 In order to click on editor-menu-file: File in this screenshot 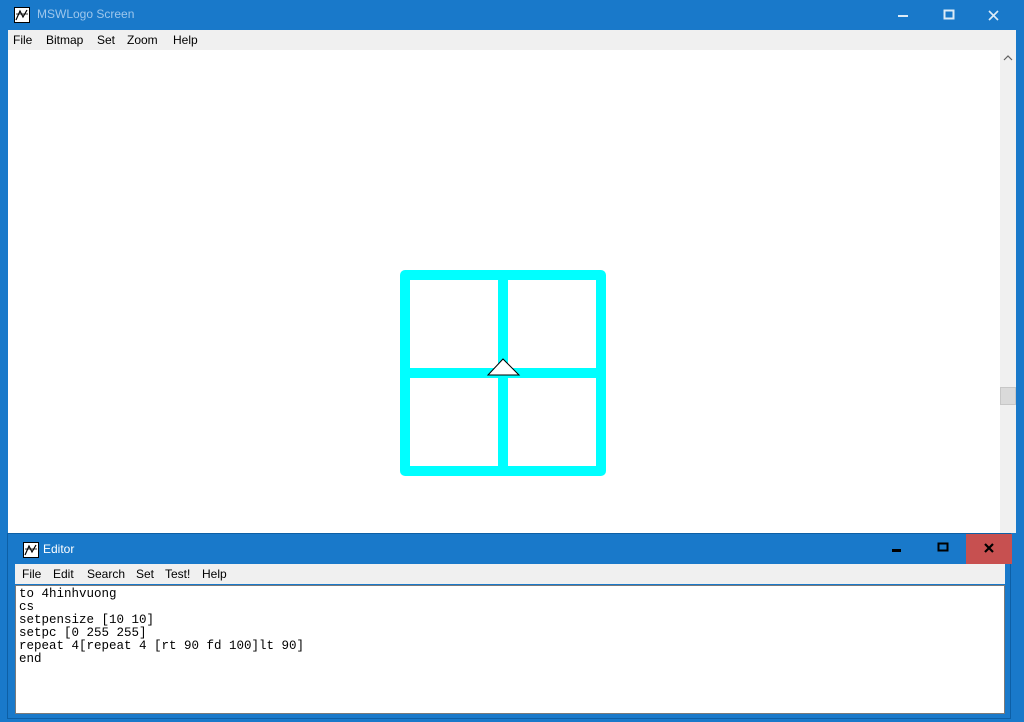, I will do `click(31, 574)`.